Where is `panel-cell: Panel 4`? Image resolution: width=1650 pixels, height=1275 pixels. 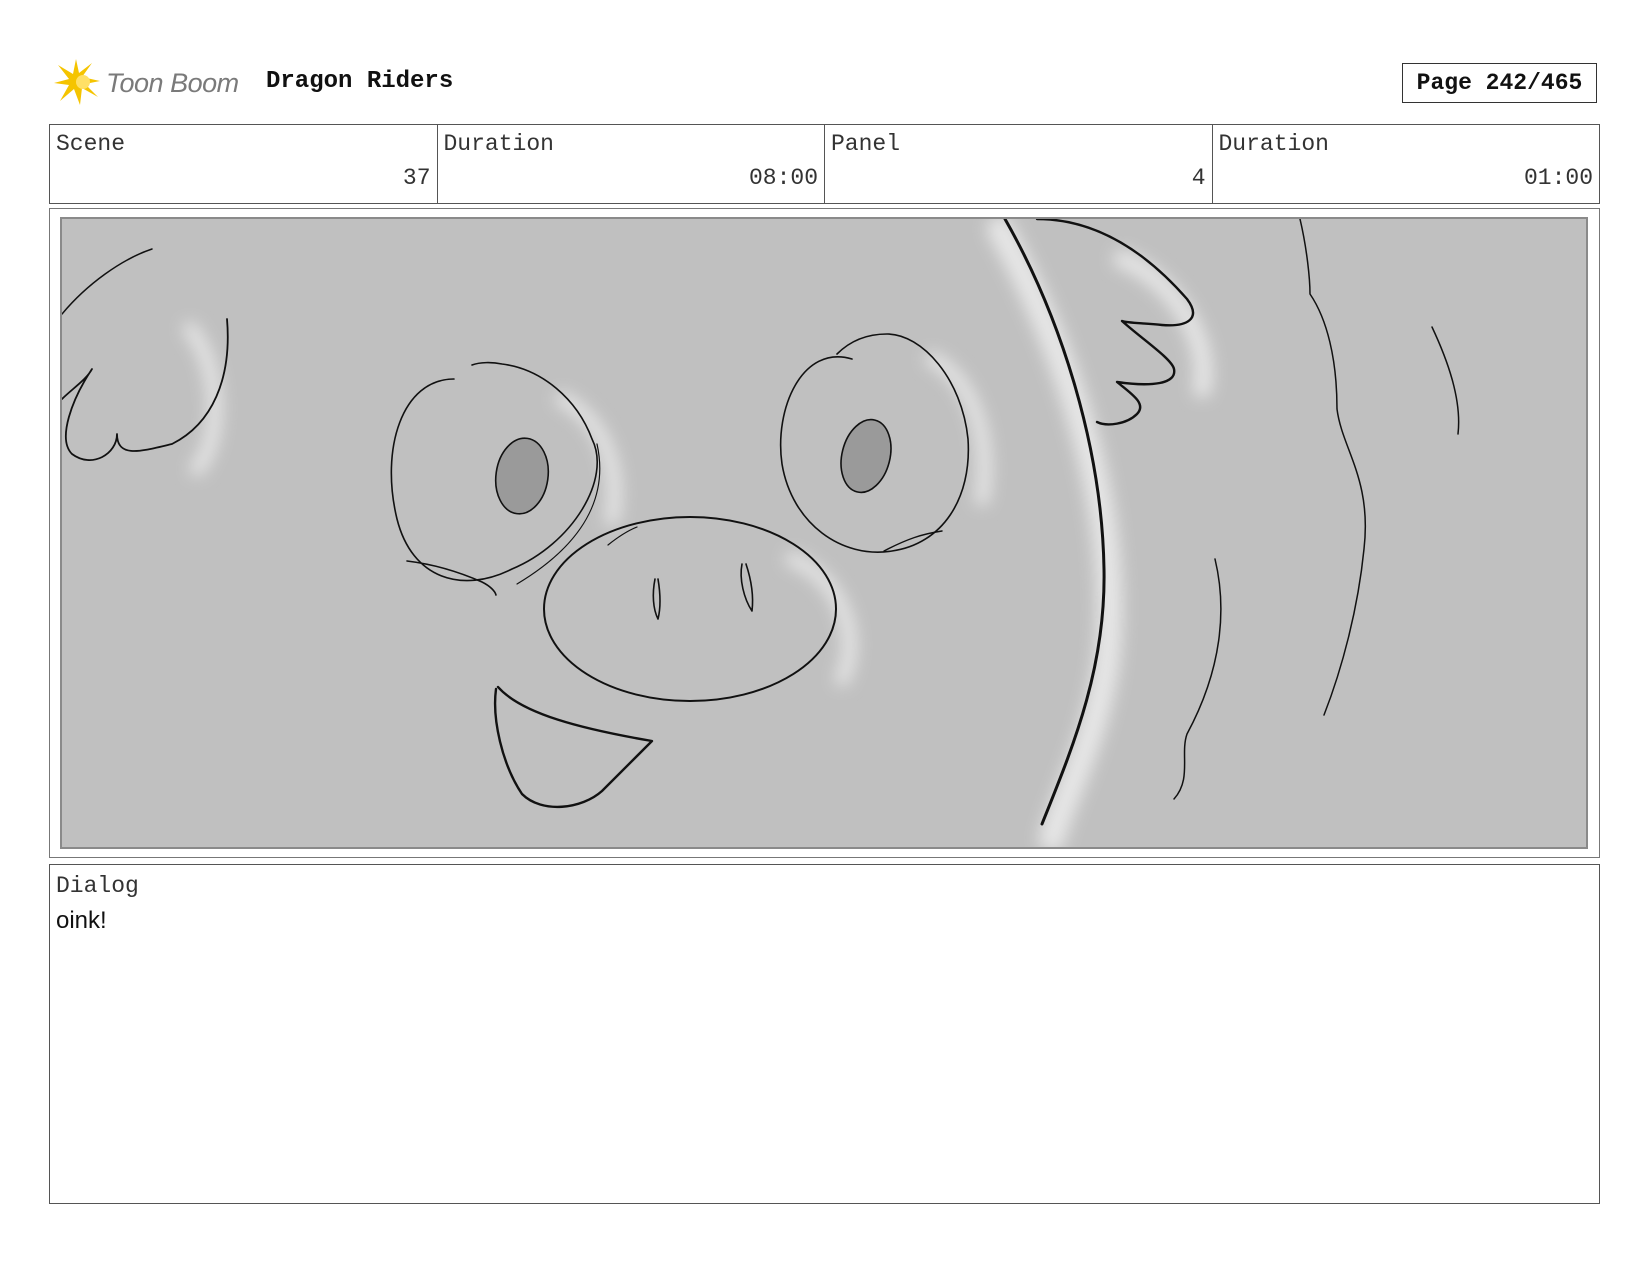 panel-cell: Panel 4 is located at coordinates (1019, 164).